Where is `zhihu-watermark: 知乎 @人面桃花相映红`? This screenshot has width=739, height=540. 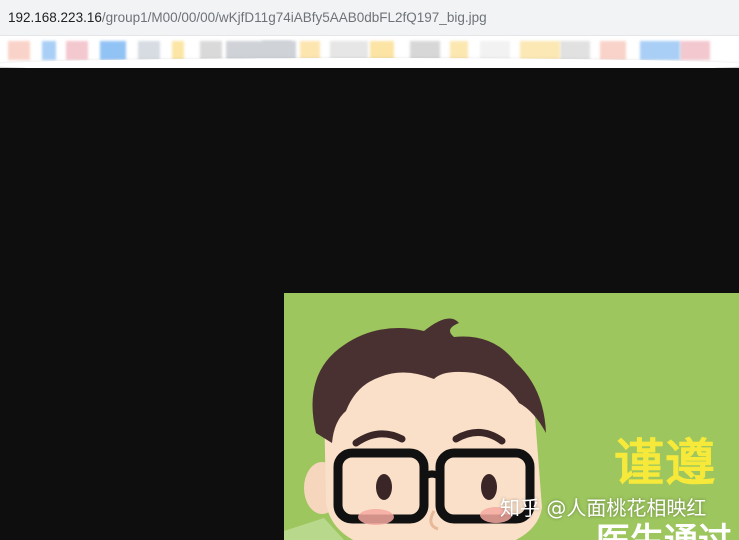
zhihu-watermark: 知乎 @人面桃花相映红 is located at coordinates (603, 508).